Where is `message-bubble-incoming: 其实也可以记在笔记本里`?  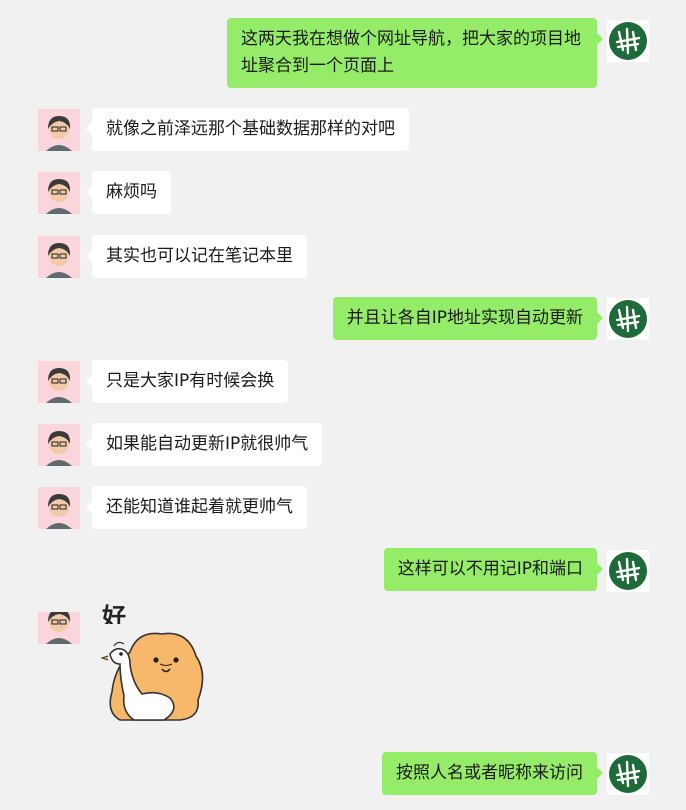 message-bubble-incoming: 其实也可以记在笔记本里 is located at coordinates (196, 256).